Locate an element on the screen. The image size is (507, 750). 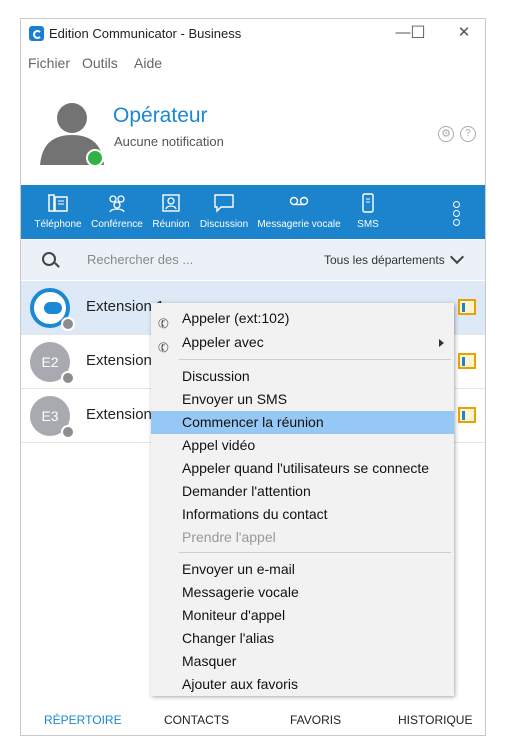
menu-outils: Outils is located at coordinates (100, 63).